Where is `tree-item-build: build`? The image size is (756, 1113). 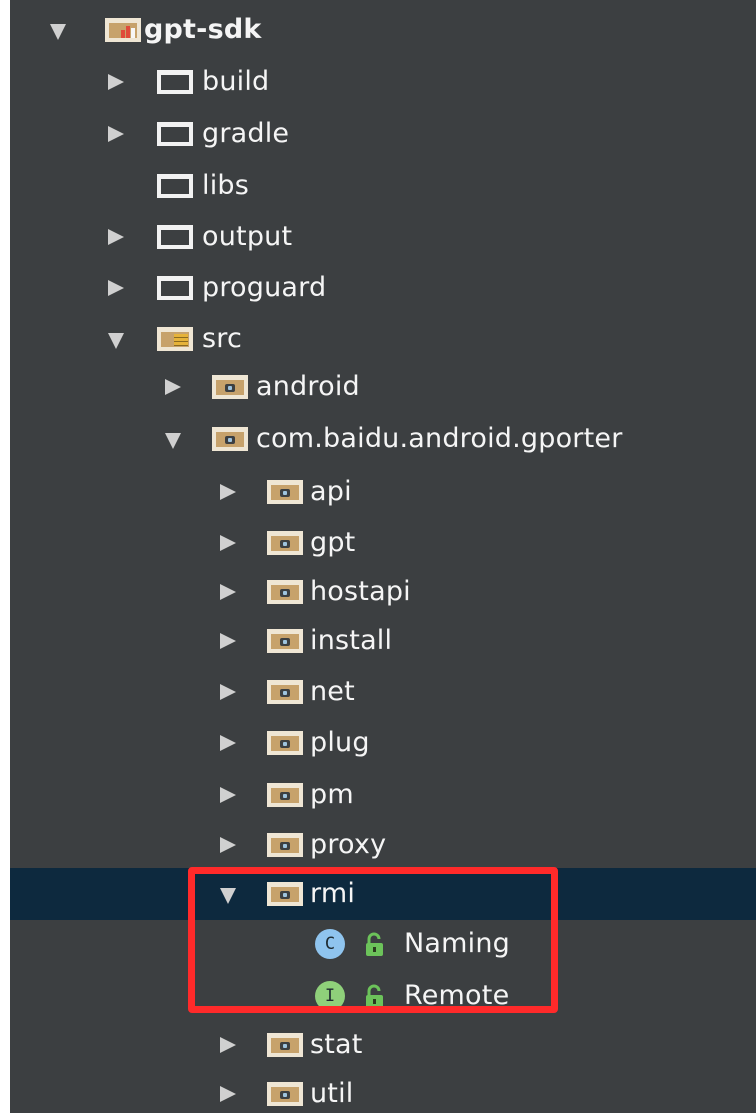
tree-item-build: build is located at coordinates (383, 82).